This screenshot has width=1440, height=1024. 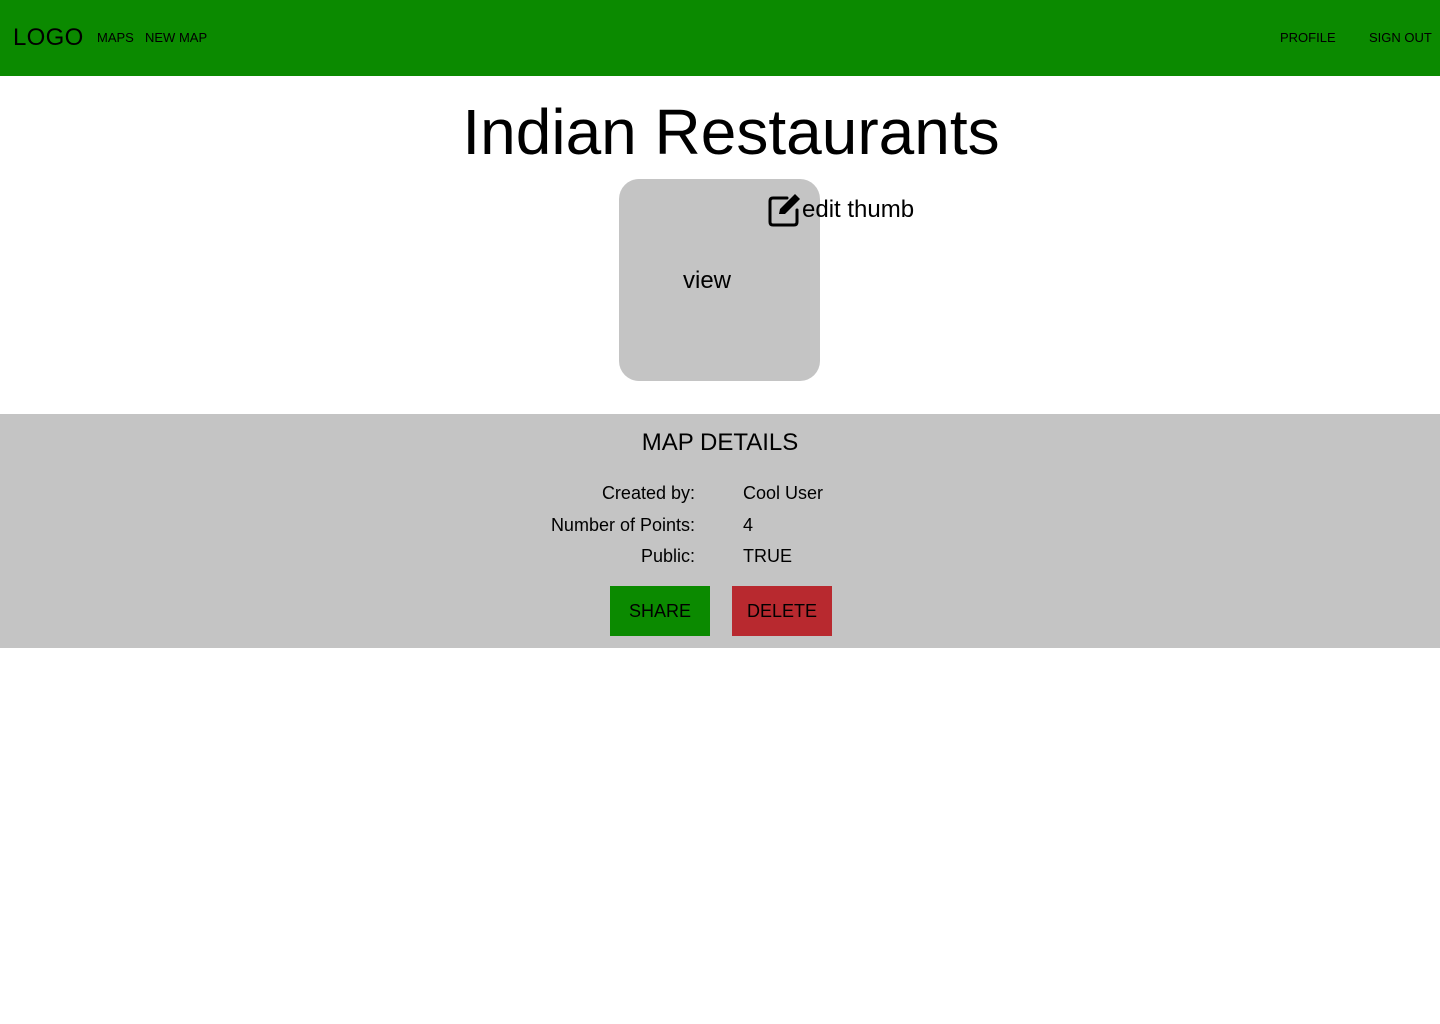 What do you see at coordinates (782, 611) in the screenshot?
I see `delete-button: DELETE` at bounding box center [782, 611].